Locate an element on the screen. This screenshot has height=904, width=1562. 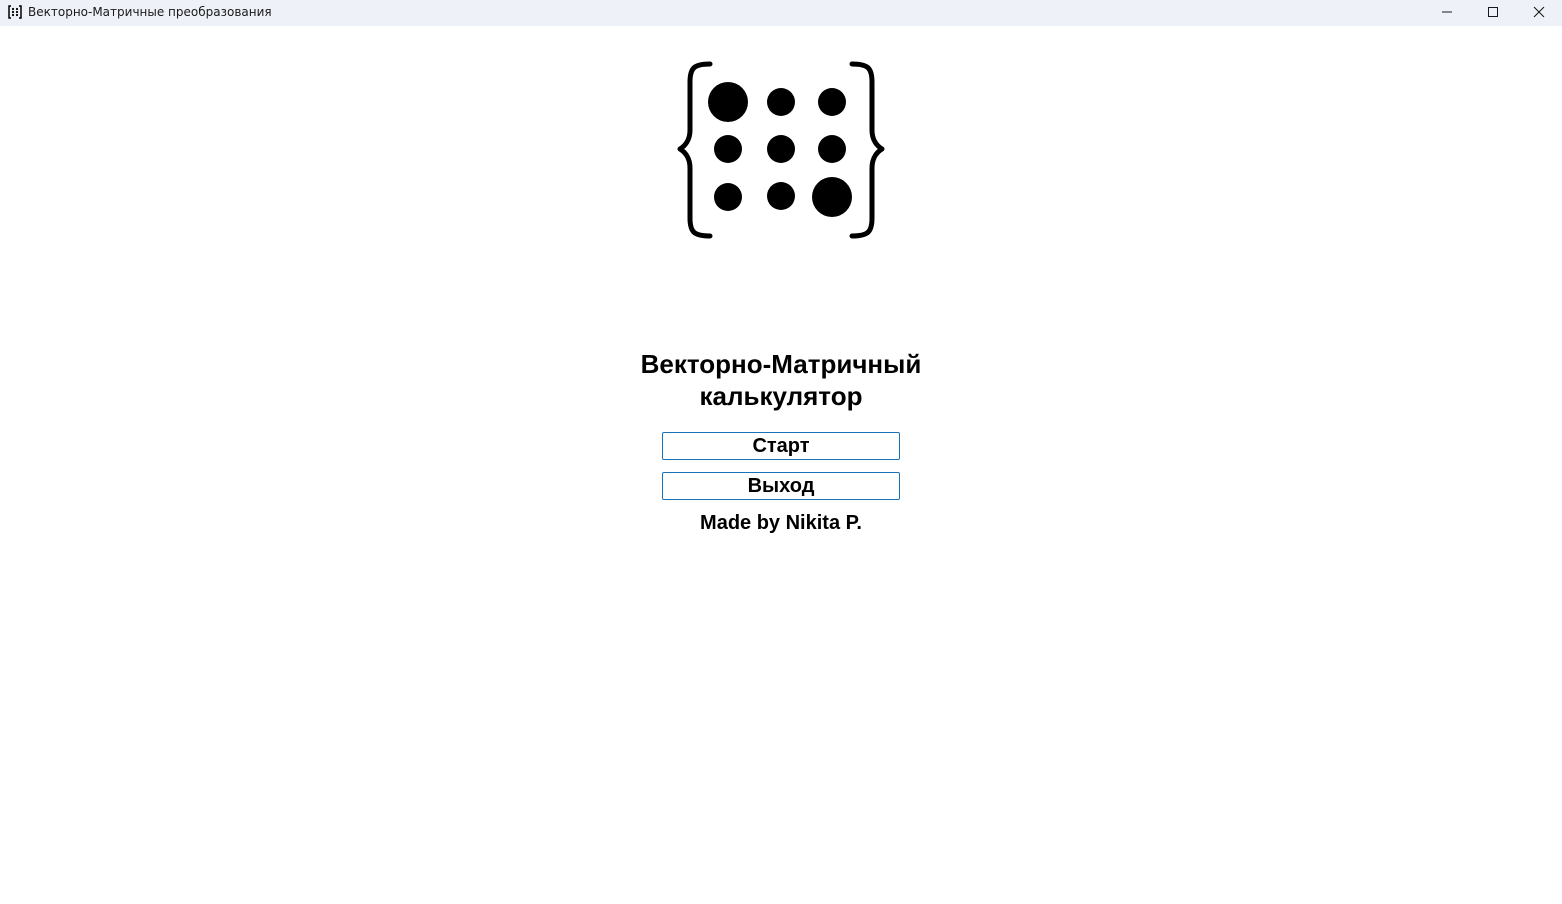
maximize-icon is located at coordinates (1493, 12).